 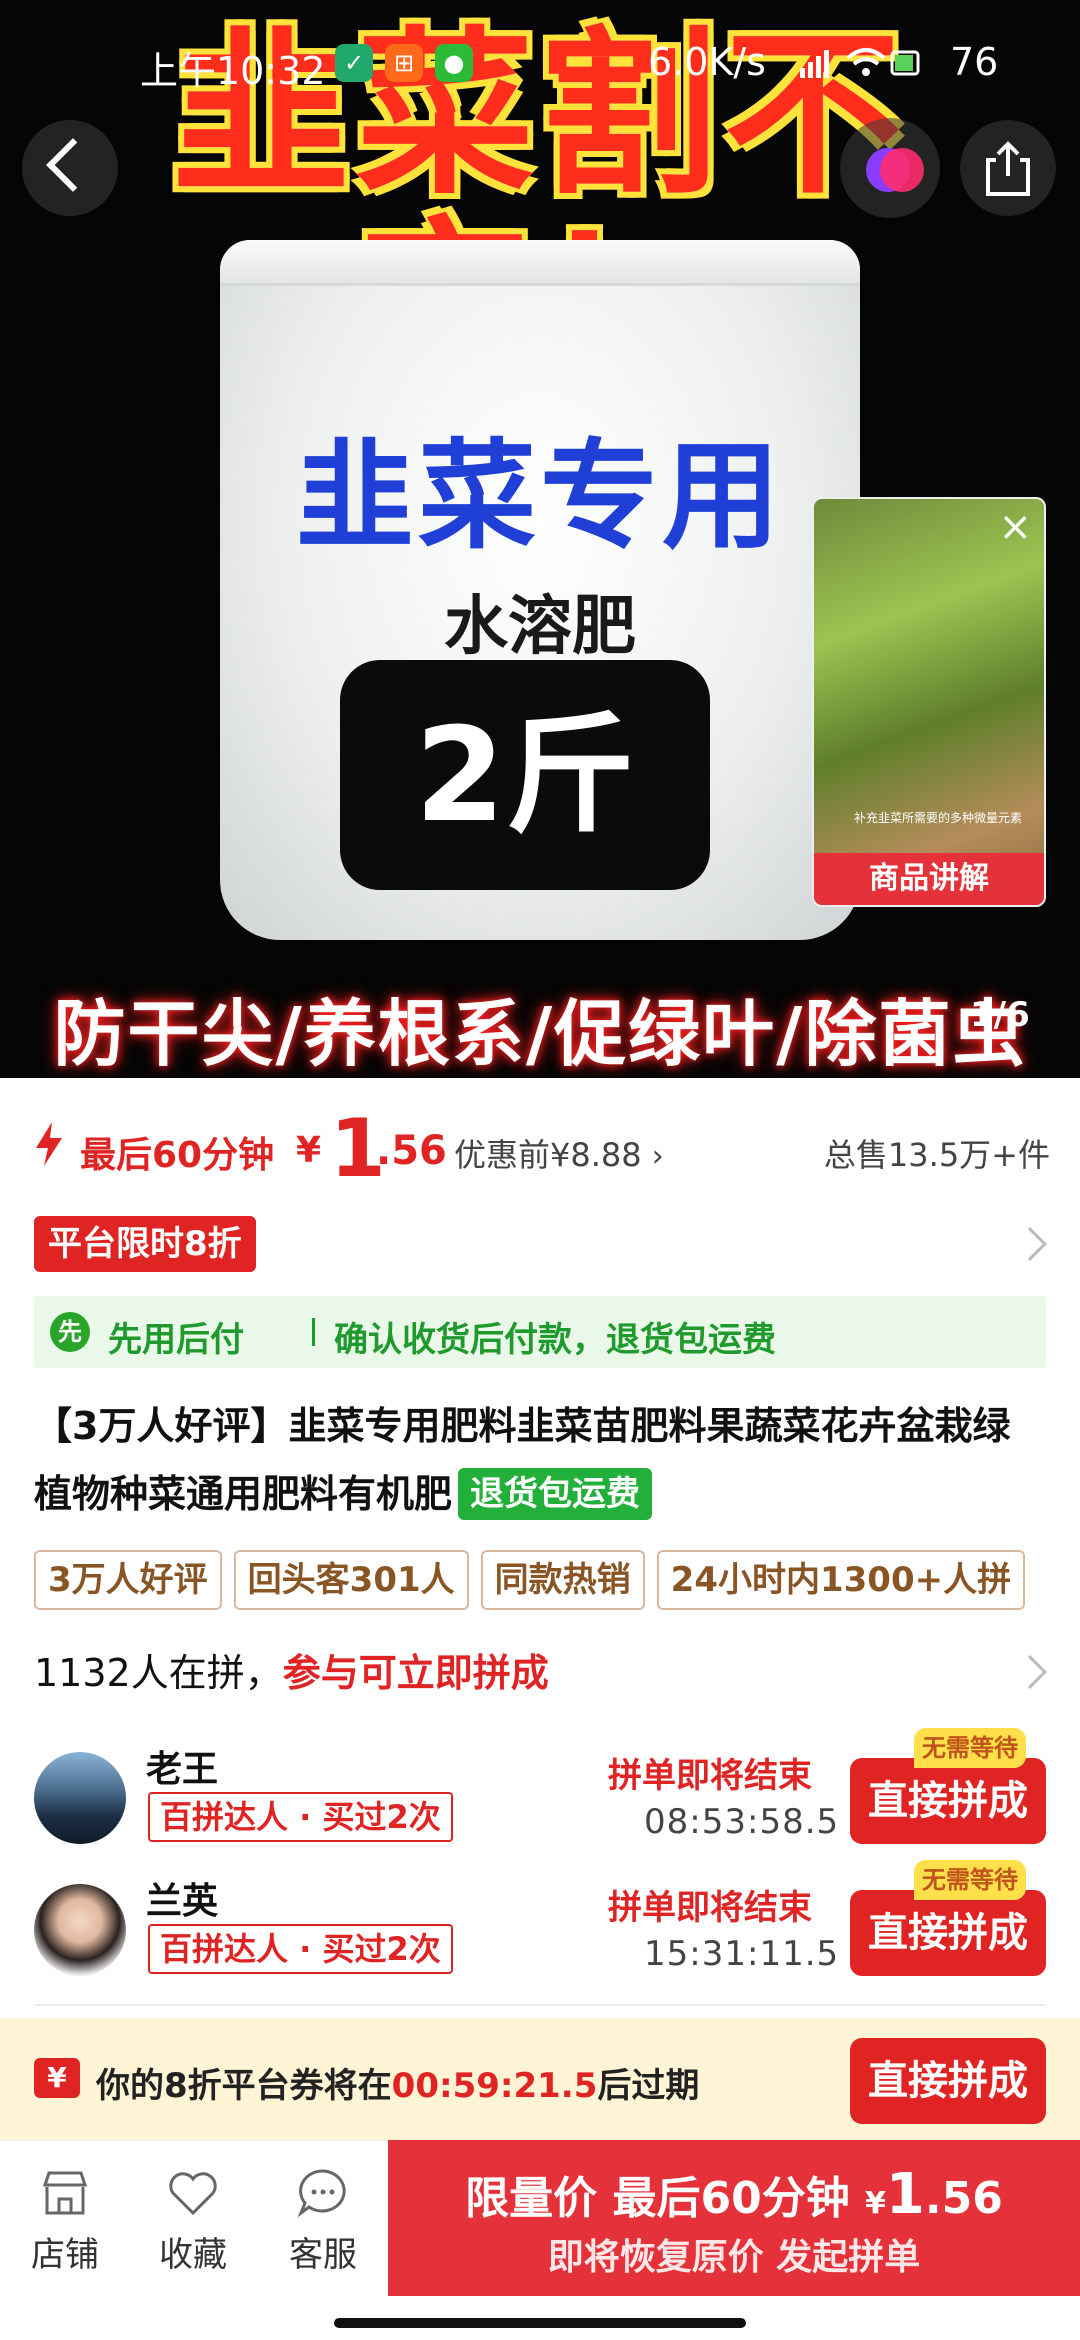 I want to click on back-button, so click(x=70, y=168).